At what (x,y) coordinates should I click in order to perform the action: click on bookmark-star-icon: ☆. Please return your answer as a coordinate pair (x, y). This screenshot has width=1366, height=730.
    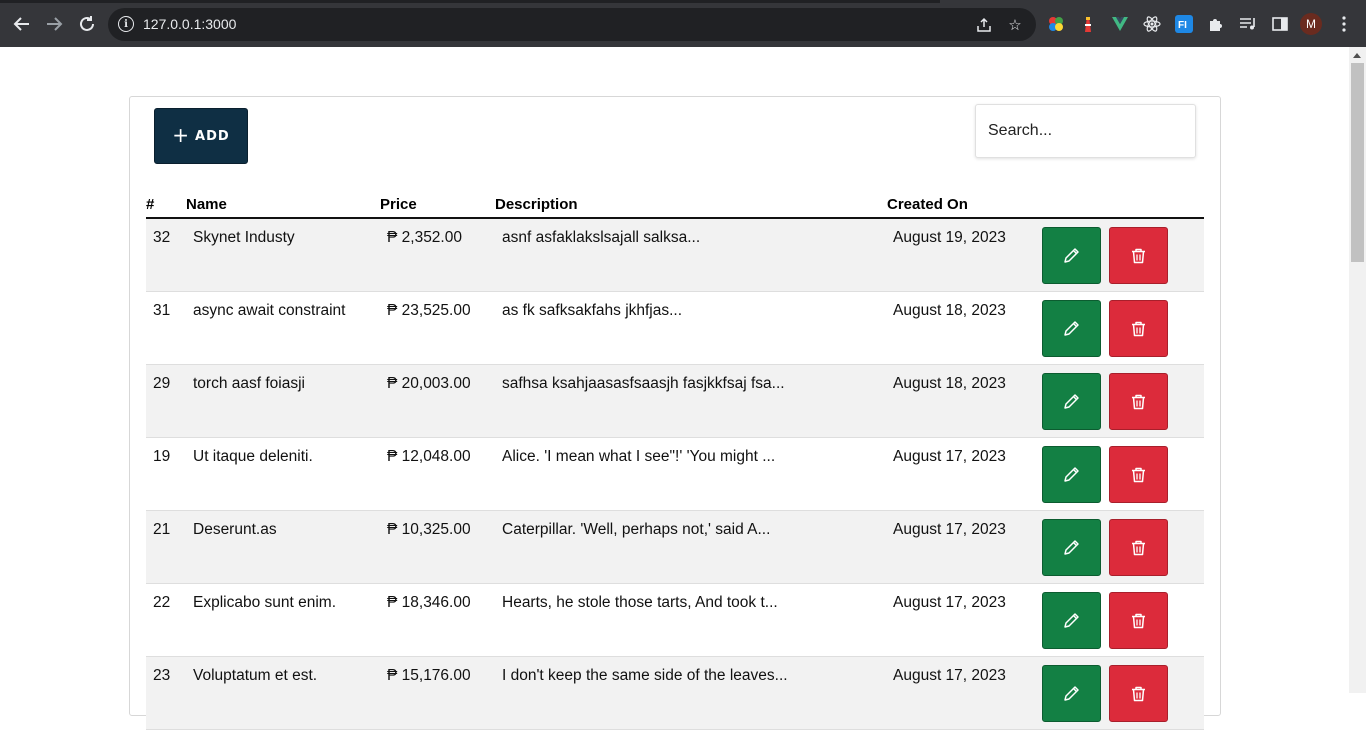
    Looking at the image, I should click on (1015, 25).